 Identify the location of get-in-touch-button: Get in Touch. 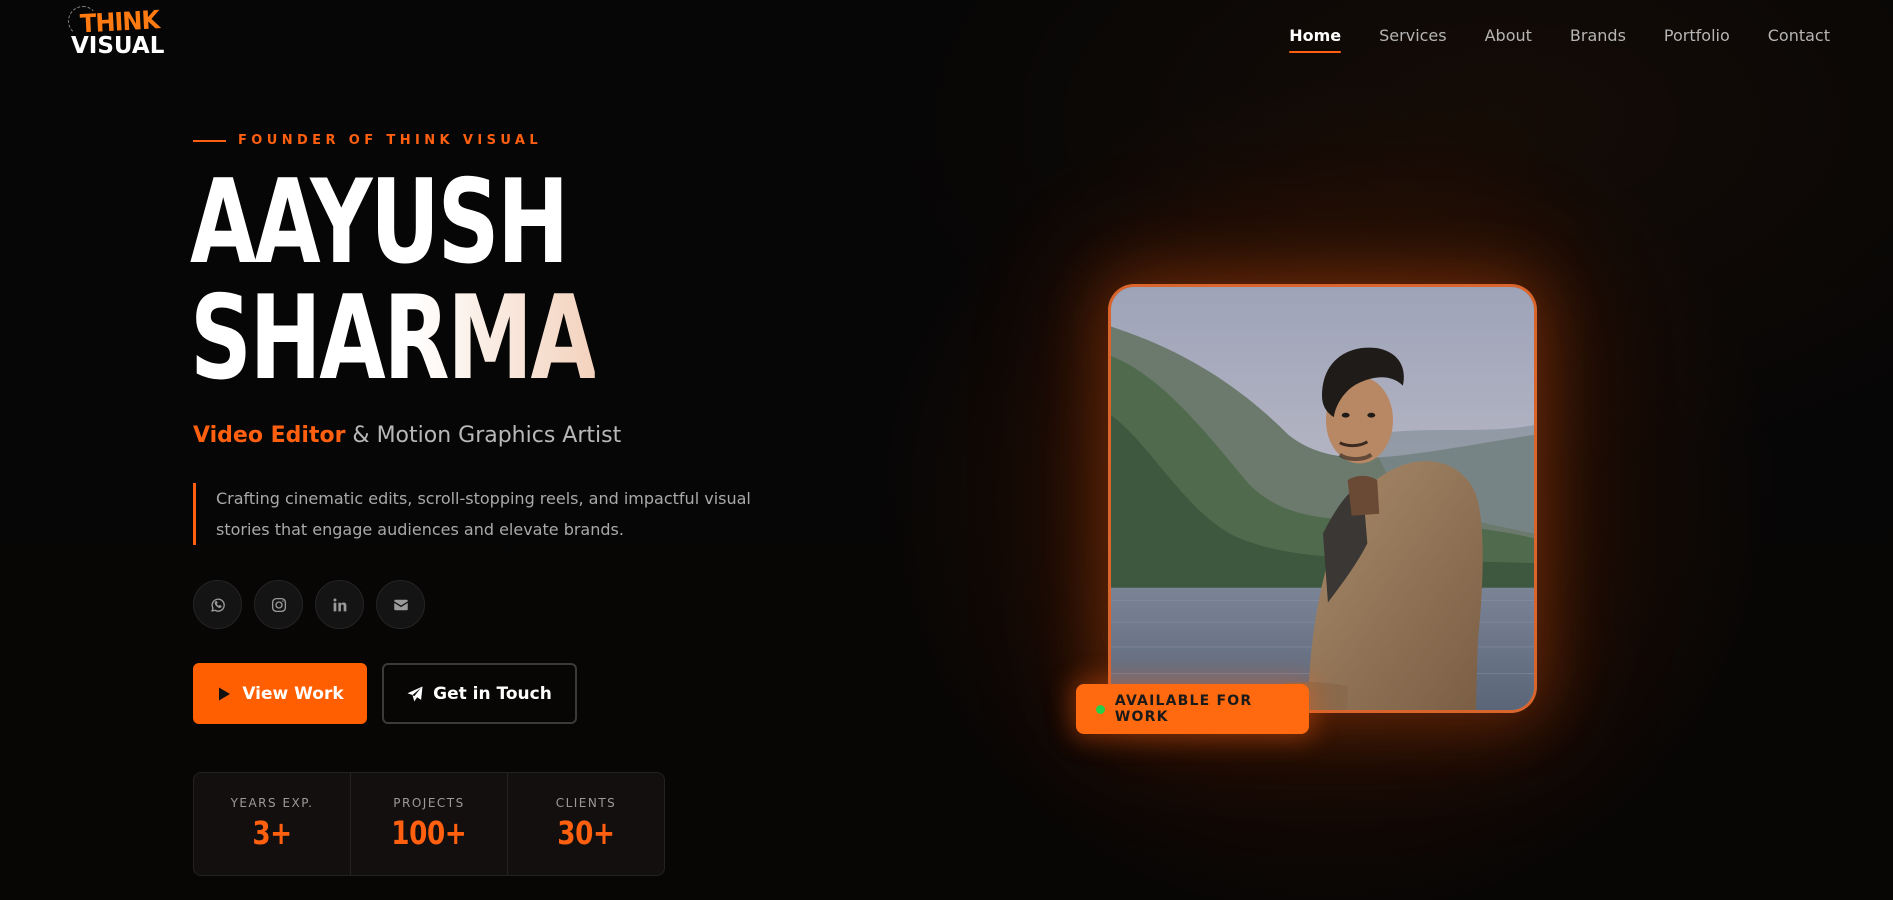
(479, 693).